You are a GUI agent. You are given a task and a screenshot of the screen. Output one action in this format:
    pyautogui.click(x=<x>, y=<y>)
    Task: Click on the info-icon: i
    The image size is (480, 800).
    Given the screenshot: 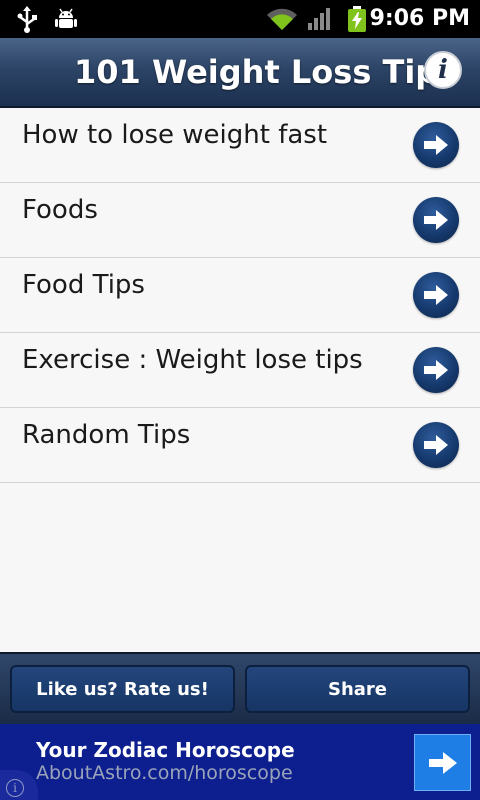 What is the action you would take?
    pyautogui.click(x=443, y=70)
    